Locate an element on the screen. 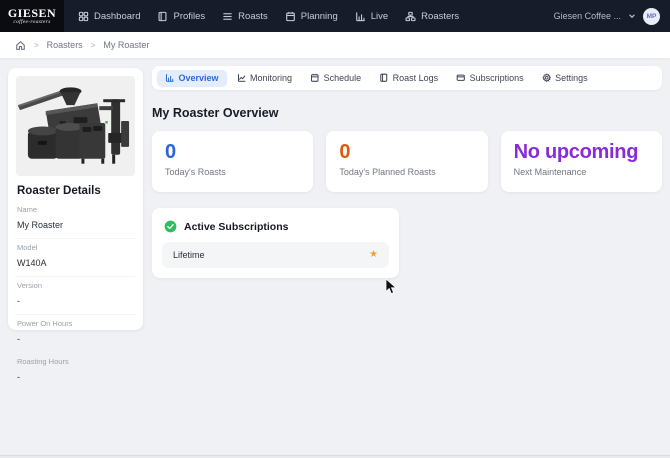 The image size is (670, 458). field-label: Roasting Hours is located at coordinates (43, 361).